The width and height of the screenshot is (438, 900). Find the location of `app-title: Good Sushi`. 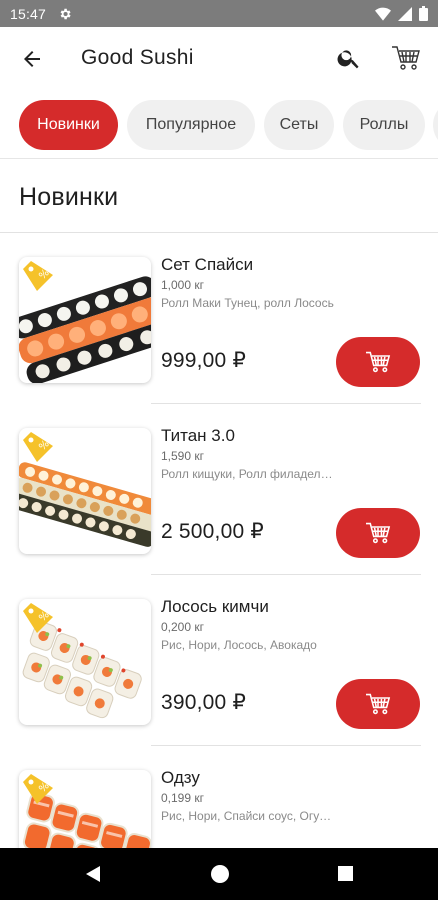

app-title: Good Sushi is located at coordinates (137, 57).